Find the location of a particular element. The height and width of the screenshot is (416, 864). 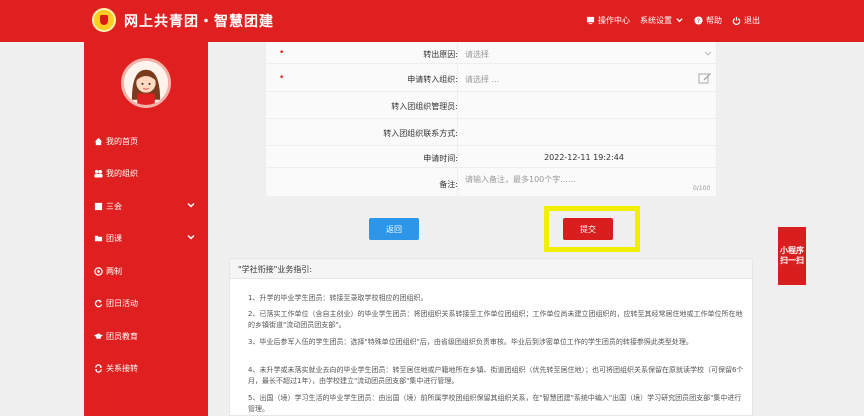

sidebar-item-label: 团日活动 is located at coordinates (122, 303).